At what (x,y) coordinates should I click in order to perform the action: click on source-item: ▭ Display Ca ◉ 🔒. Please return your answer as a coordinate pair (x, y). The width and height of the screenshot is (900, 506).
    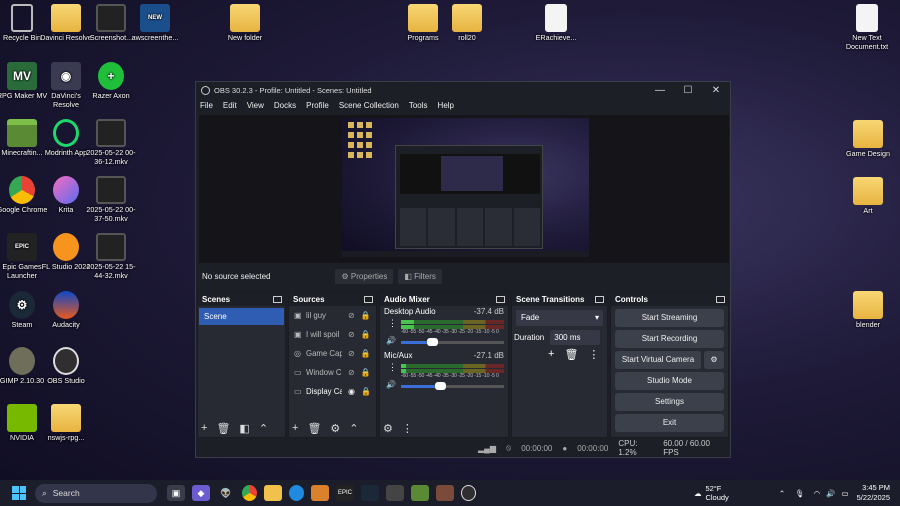
    Looking at the image, I should click on (332, 391).